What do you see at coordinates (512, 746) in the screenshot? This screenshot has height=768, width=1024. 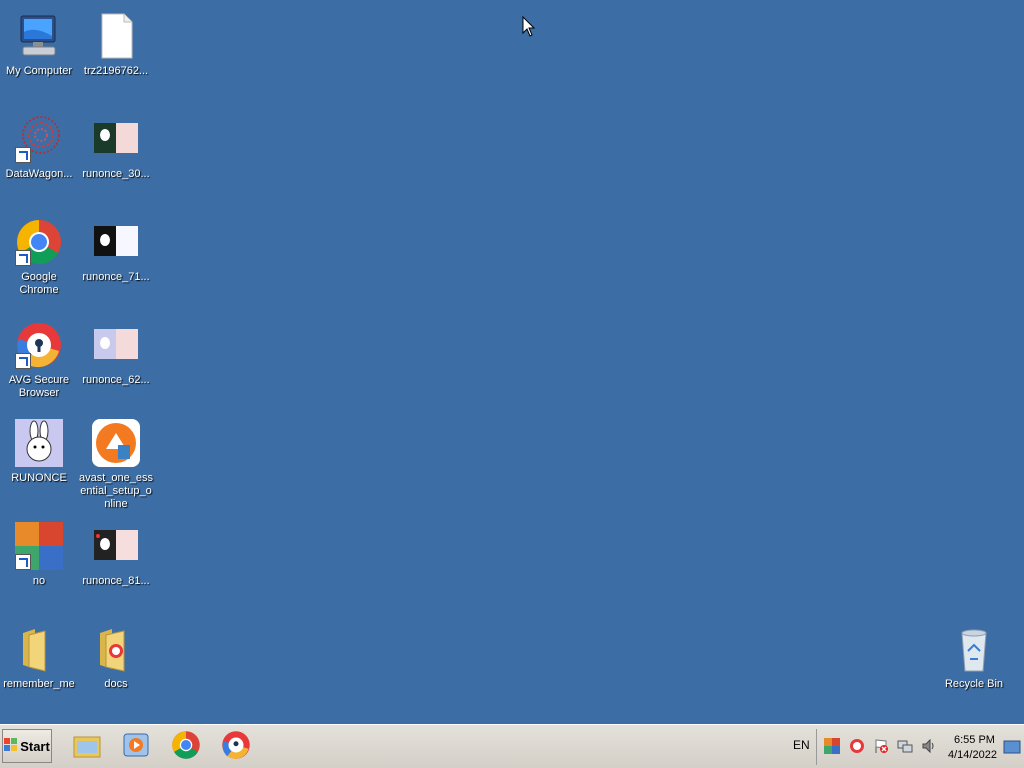 I see `taskbar: Start` at bounding box center [512, 746].